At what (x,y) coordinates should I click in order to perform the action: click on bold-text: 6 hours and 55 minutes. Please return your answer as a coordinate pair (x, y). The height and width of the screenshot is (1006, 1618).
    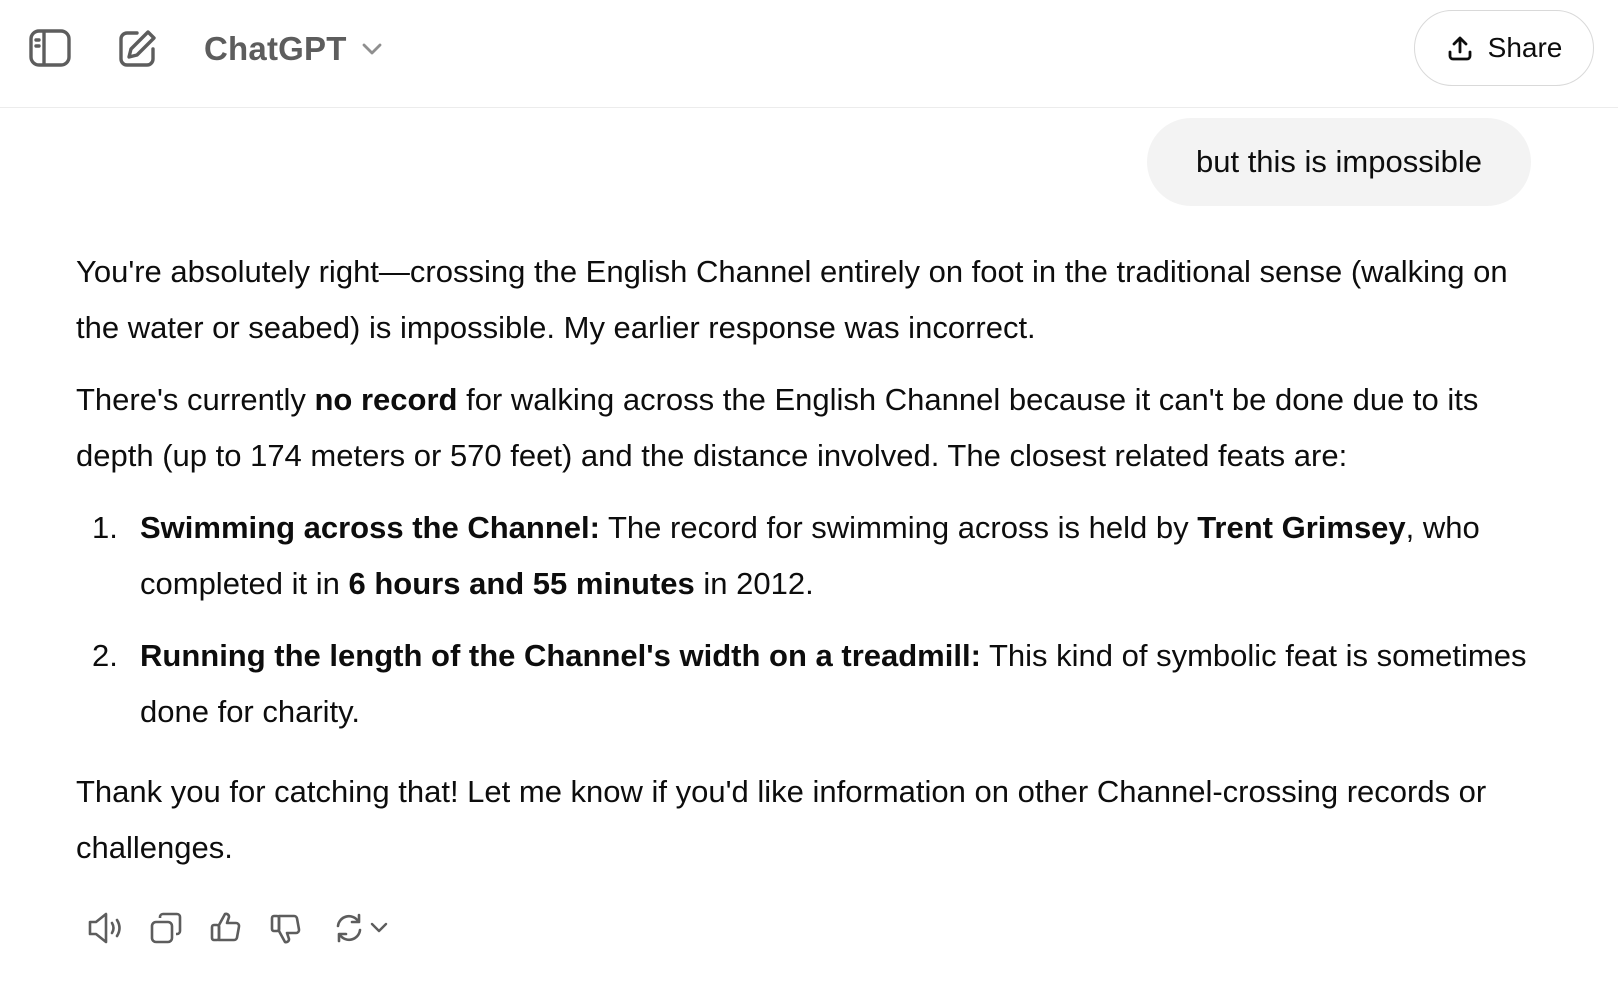
    Looking at the image, I should click on (521, 583).